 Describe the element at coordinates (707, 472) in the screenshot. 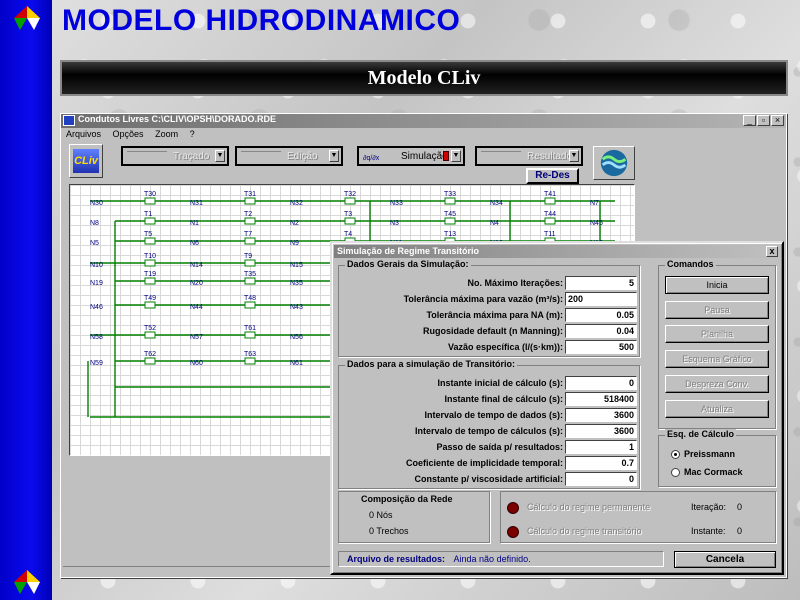

I see `mac-cormack-radio: Mac Cormack` at that location.